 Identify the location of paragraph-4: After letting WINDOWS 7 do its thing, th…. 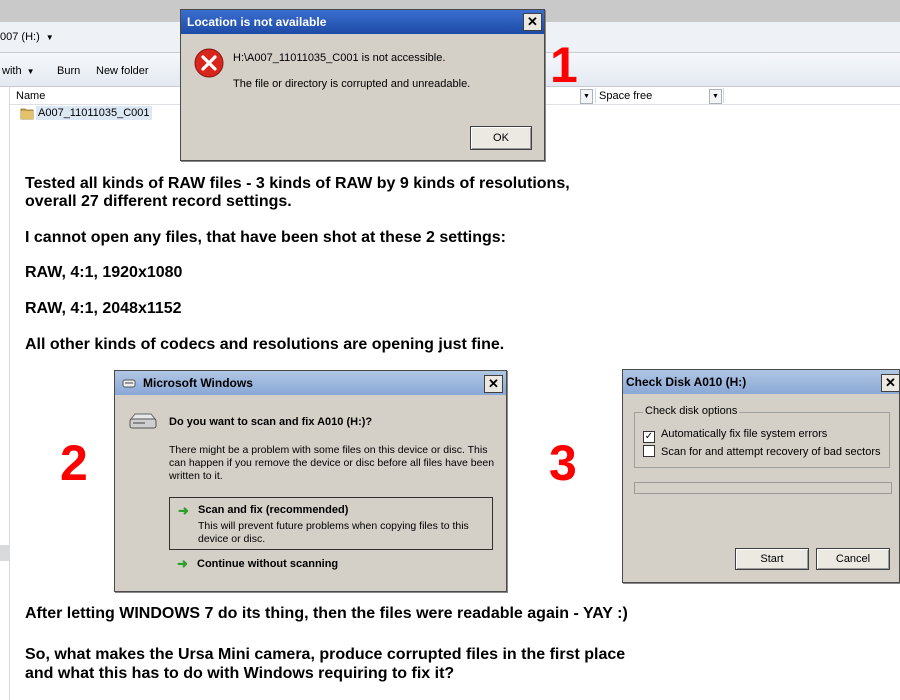
(326, 613).